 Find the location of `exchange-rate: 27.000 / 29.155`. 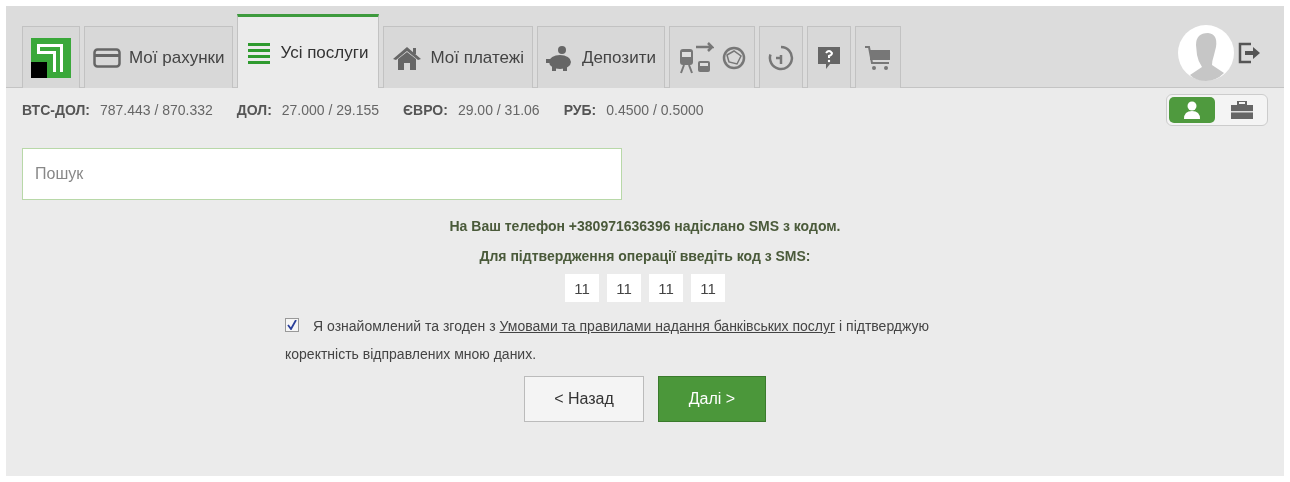

exchange-rate: 27.000 / 29.155 is located at coordinates (330, 110).